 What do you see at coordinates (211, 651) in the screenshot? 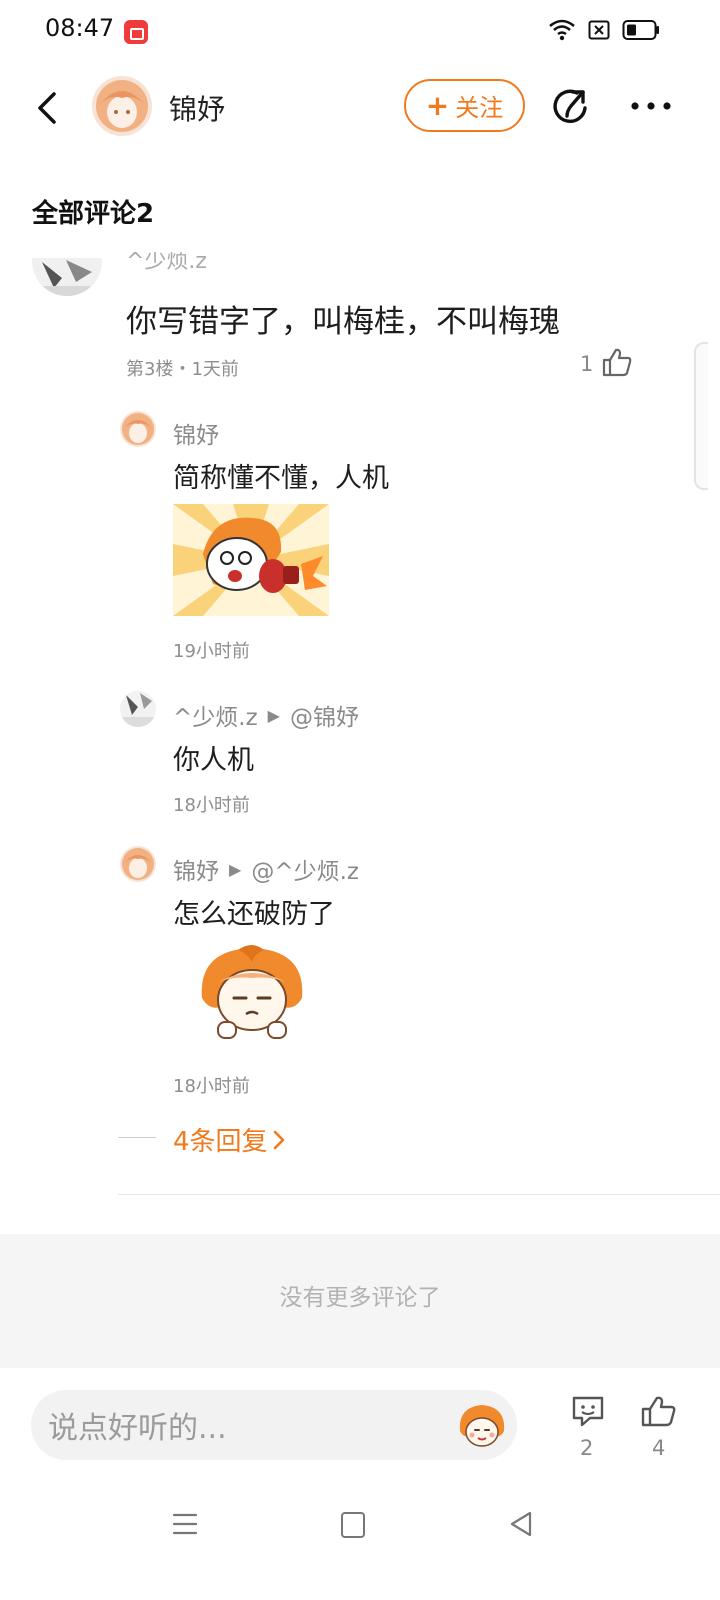
I see `reply-time: 19小时前` at bounding box center [211, 651].